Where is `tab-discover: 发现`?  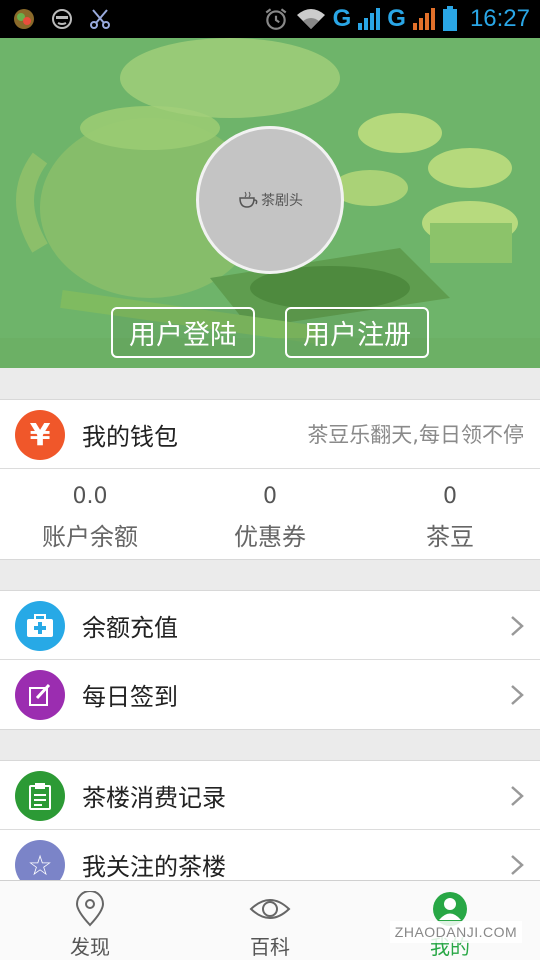
tab-discover: 发现 is located at coordinates (90, 920).